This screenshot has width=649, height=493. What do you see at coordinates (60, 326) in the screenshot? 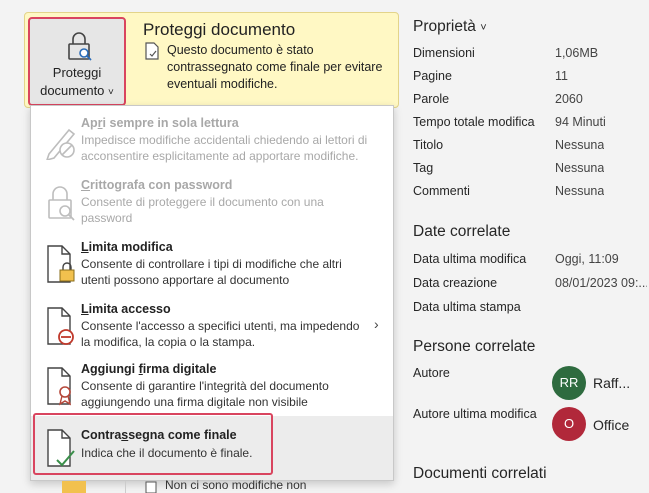
I see `document-restrict-icon` at bounding box center [60, 326].